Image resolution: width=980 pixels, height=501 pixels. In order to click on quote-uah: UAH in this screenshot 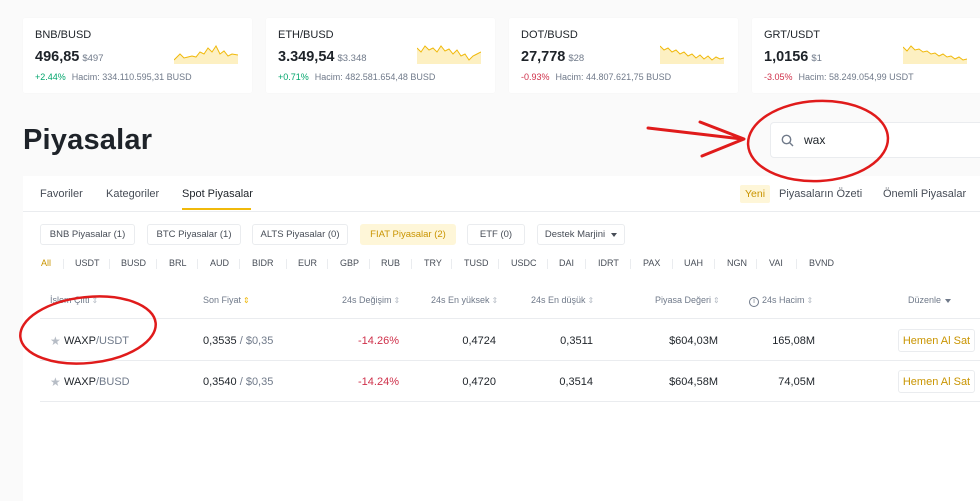, I will do `click(693, 263)`.